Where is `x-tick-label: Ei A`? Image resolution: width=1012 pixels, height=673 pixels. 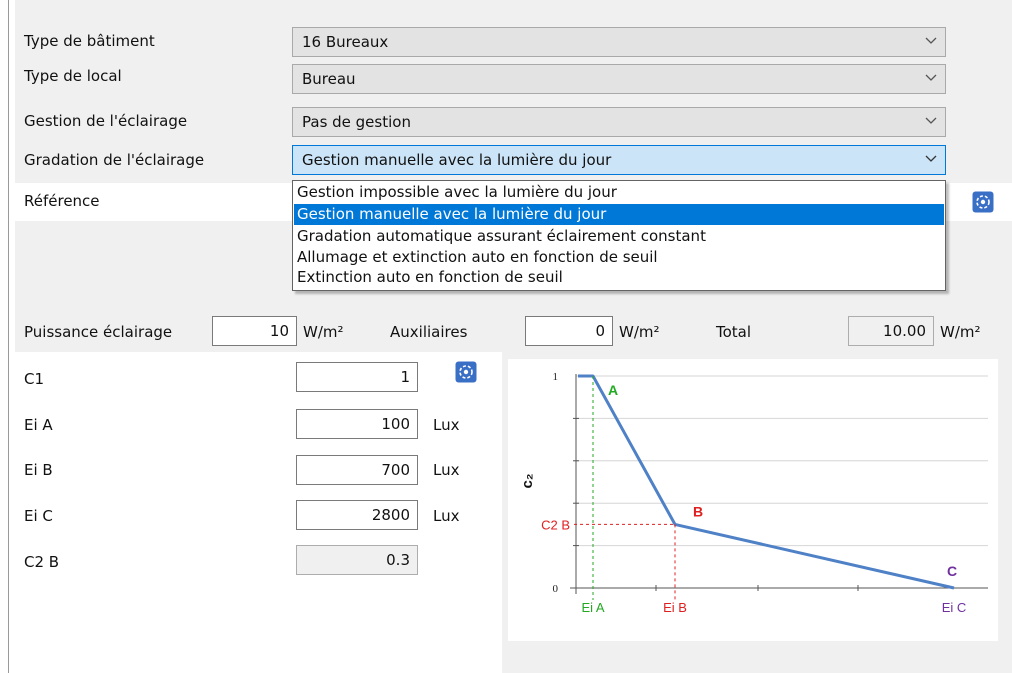 x-tick-label: Ei A is located at coordinates (592, 607).